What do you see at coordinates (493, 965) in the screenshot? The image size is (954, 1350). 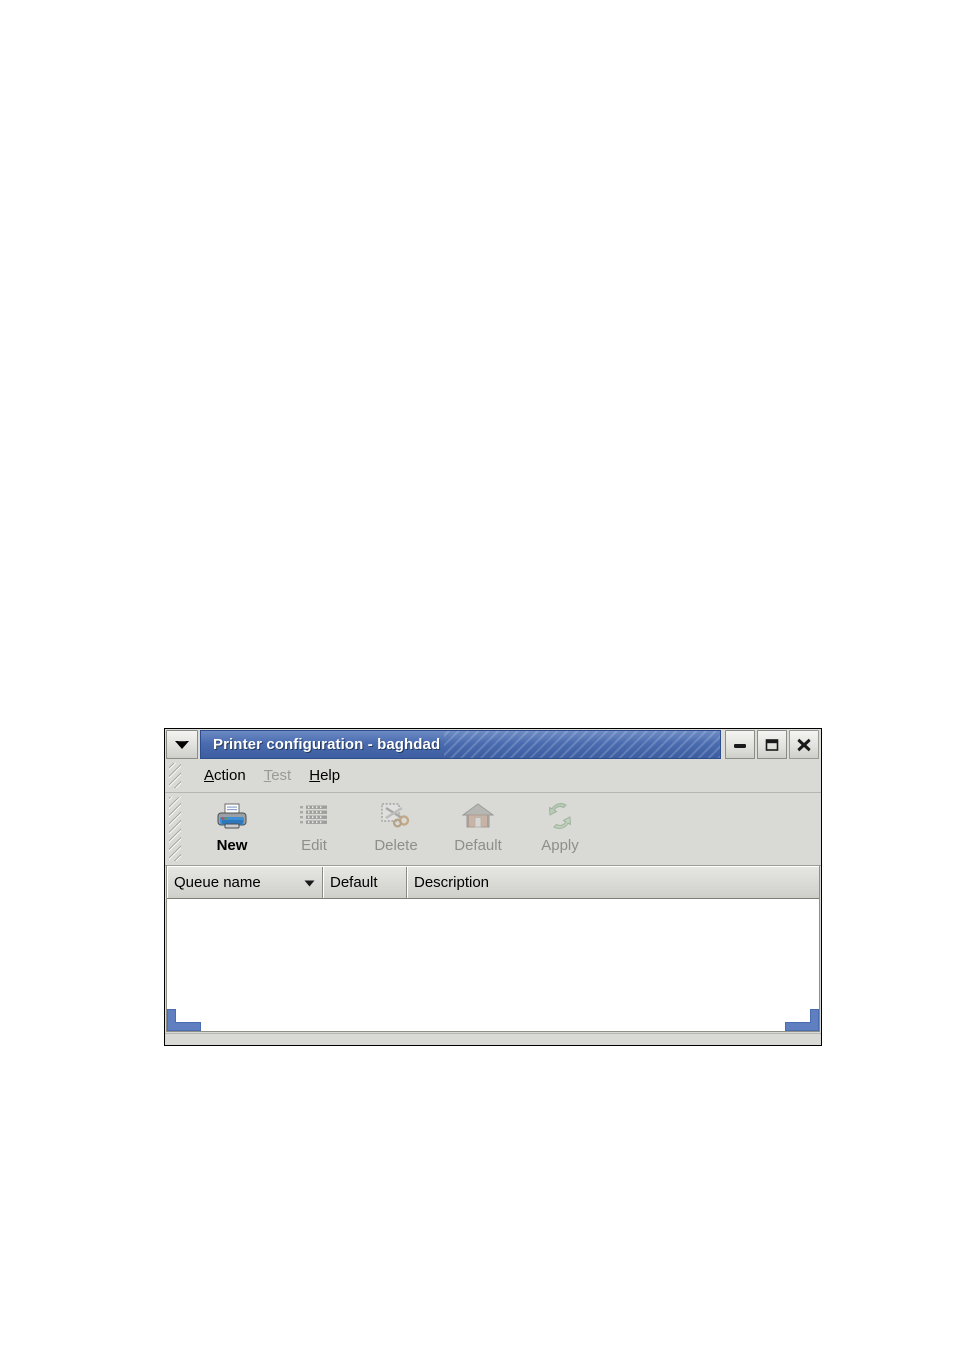 I see `printer-list-body` at bounding box center [493, 965].